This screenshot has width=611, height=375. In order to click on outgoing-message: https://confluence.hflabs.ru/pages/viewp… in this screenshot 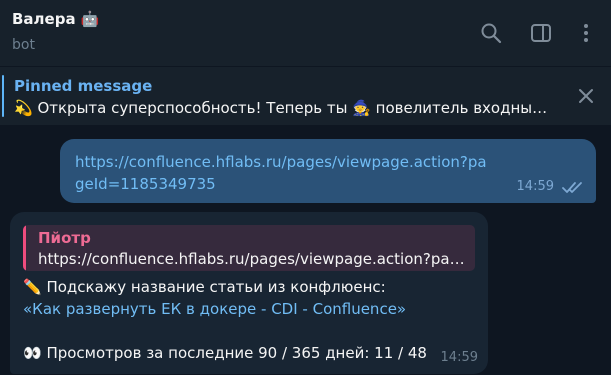, I will do `click(328, 171)`.